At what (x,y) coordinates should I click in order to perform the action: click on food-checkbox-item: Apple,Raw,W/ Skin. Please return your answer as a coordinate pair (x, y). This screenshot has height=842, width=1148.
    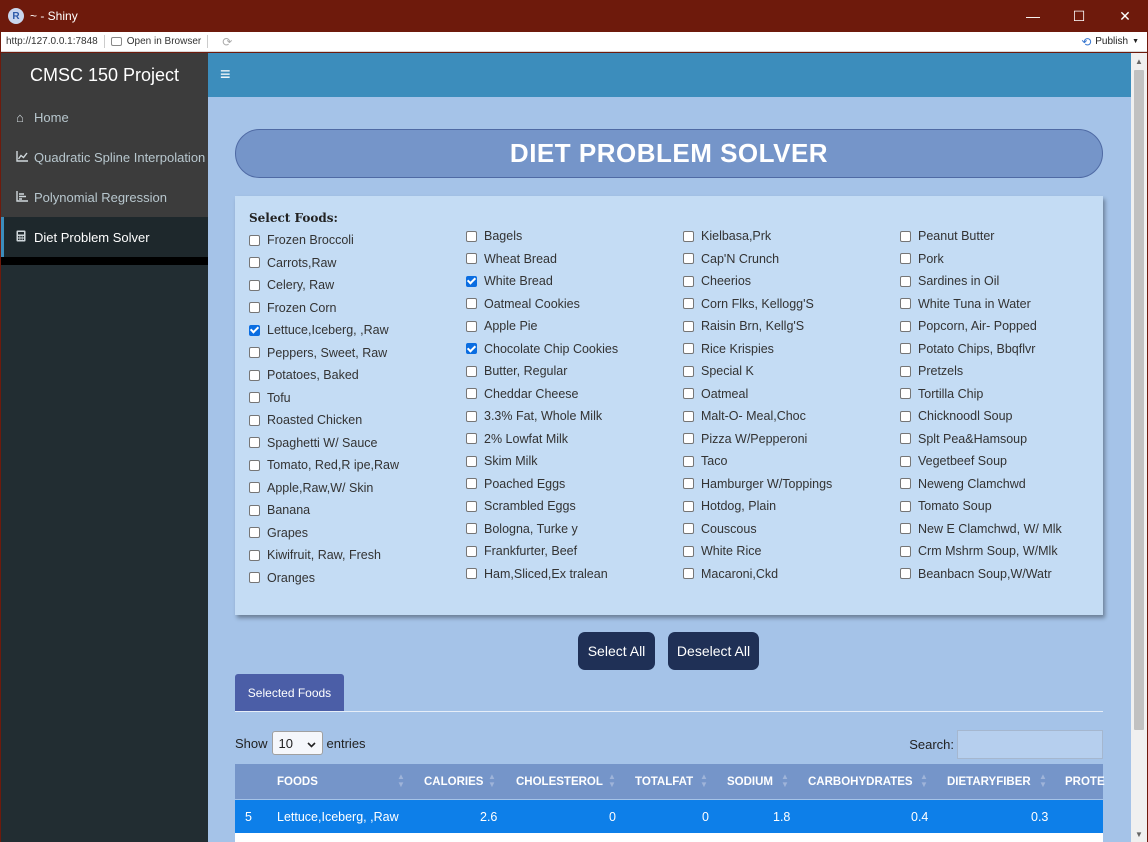
    Looking at the image, I should click on (324, 488).